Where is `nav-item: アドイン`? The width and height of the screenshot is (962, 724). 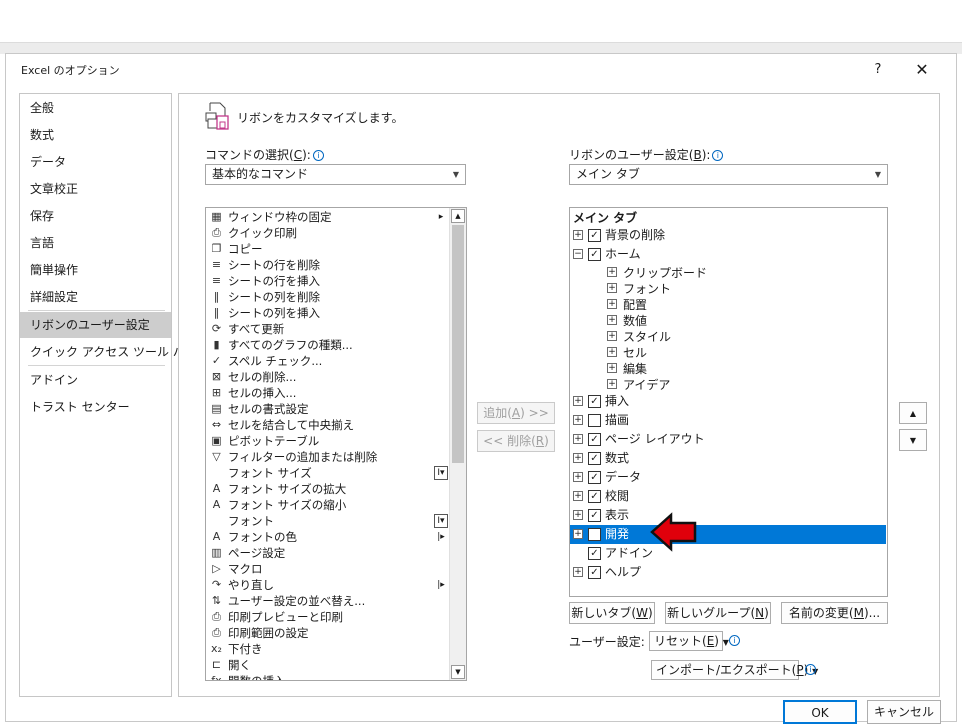
nav-item: アドイン is located at coordinates (95, 380).